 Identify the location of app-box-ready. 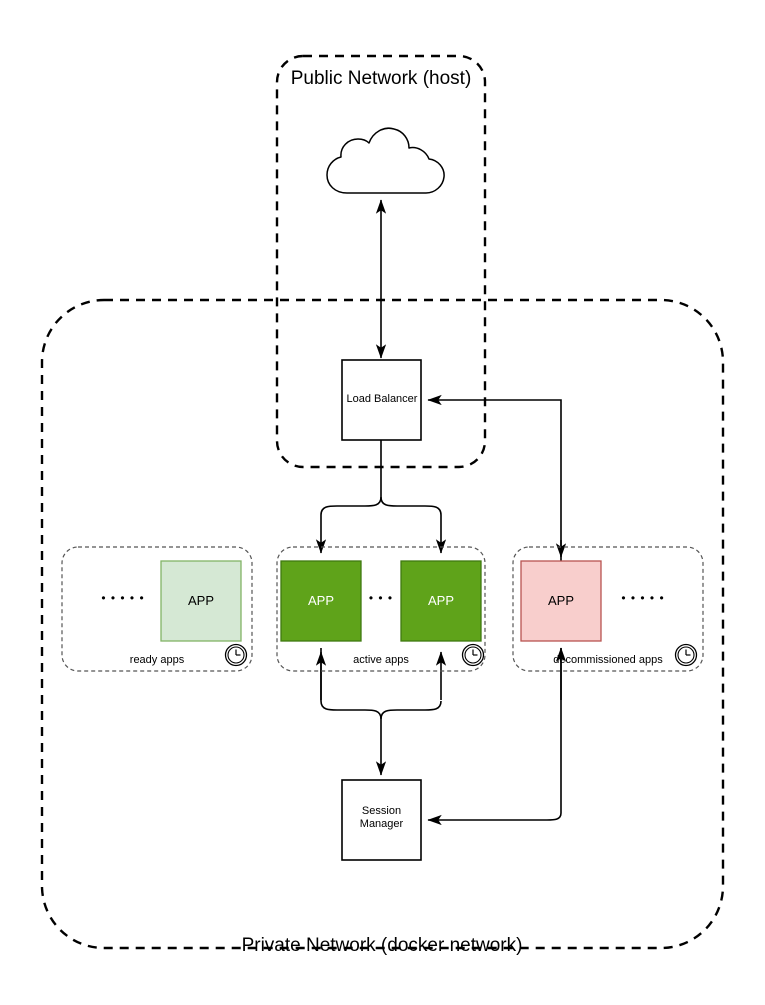
(201, 601).